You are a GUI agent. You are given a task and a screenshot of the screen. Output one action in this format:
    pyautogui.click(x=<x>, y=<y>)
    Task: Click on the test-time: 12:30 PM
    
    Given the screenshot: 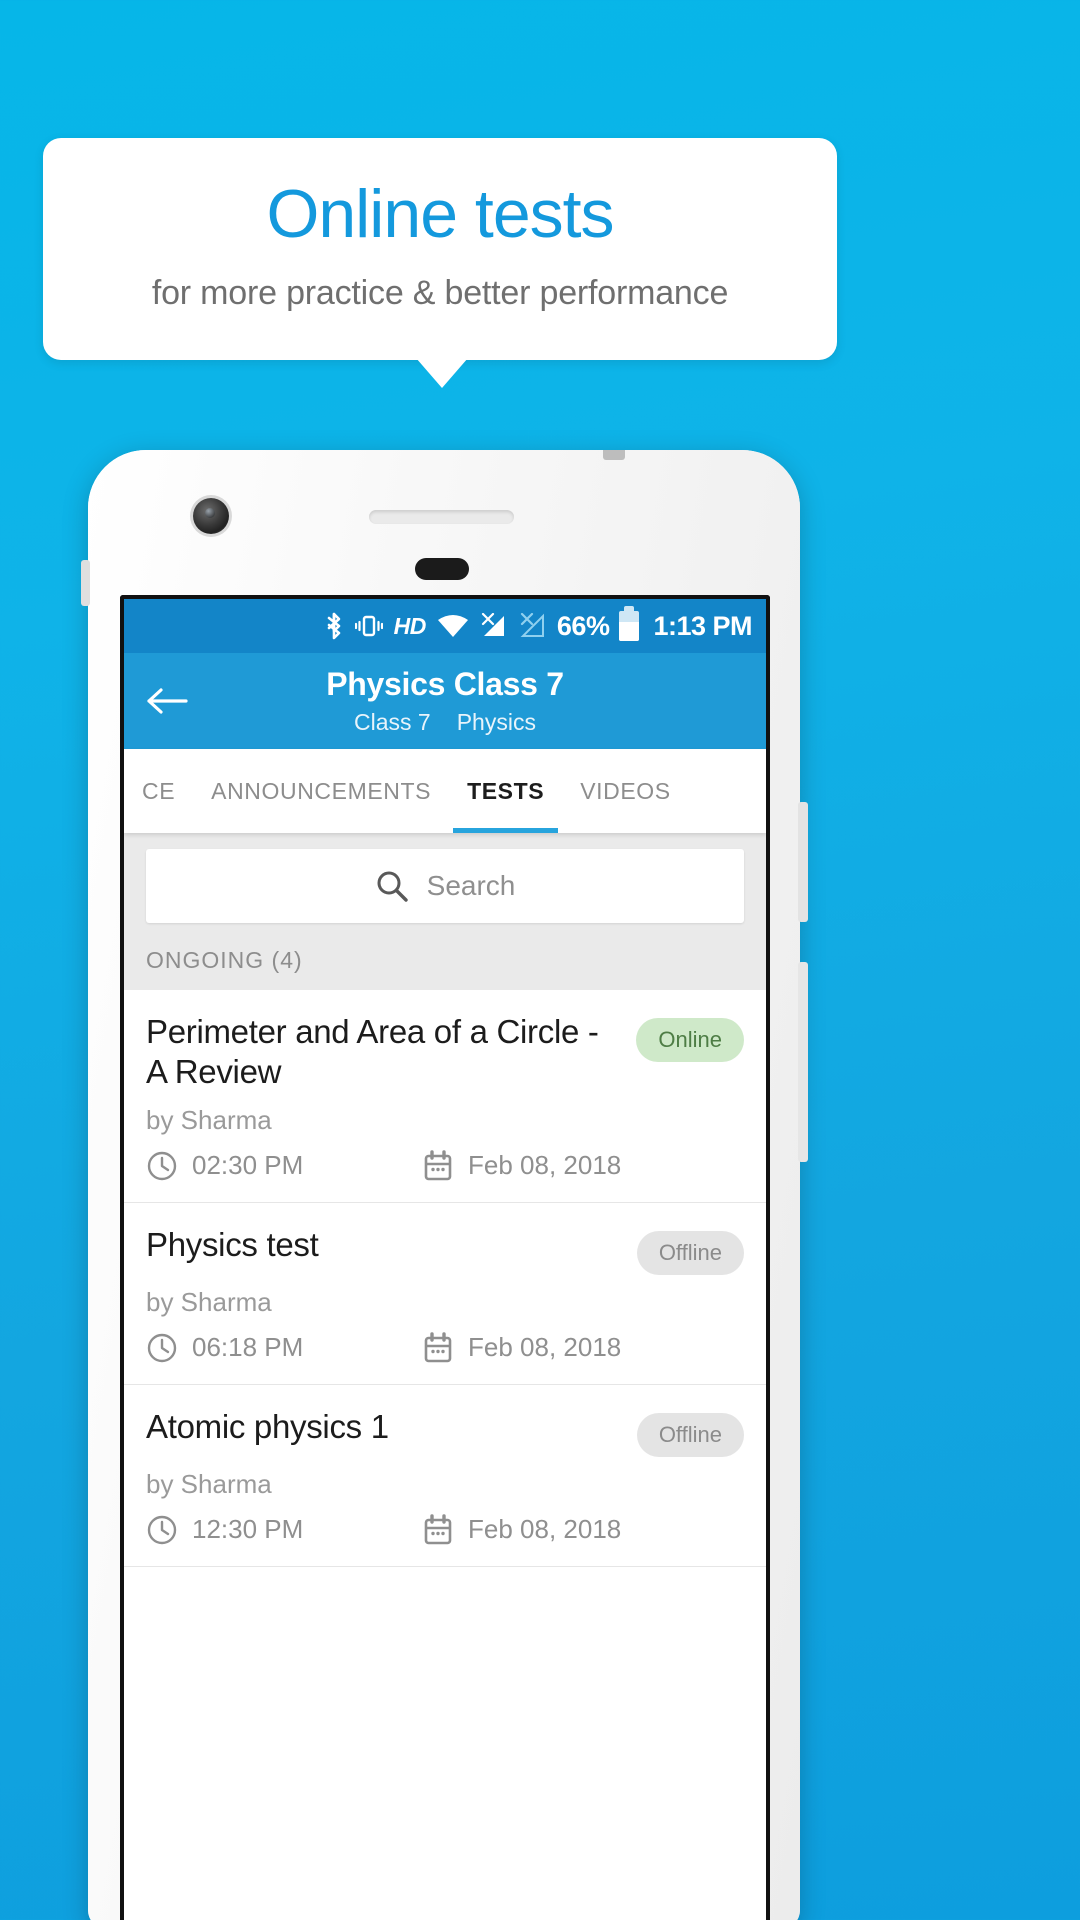 What is the action you would take?
    pyautogui.click(x=248, y=1529)
    